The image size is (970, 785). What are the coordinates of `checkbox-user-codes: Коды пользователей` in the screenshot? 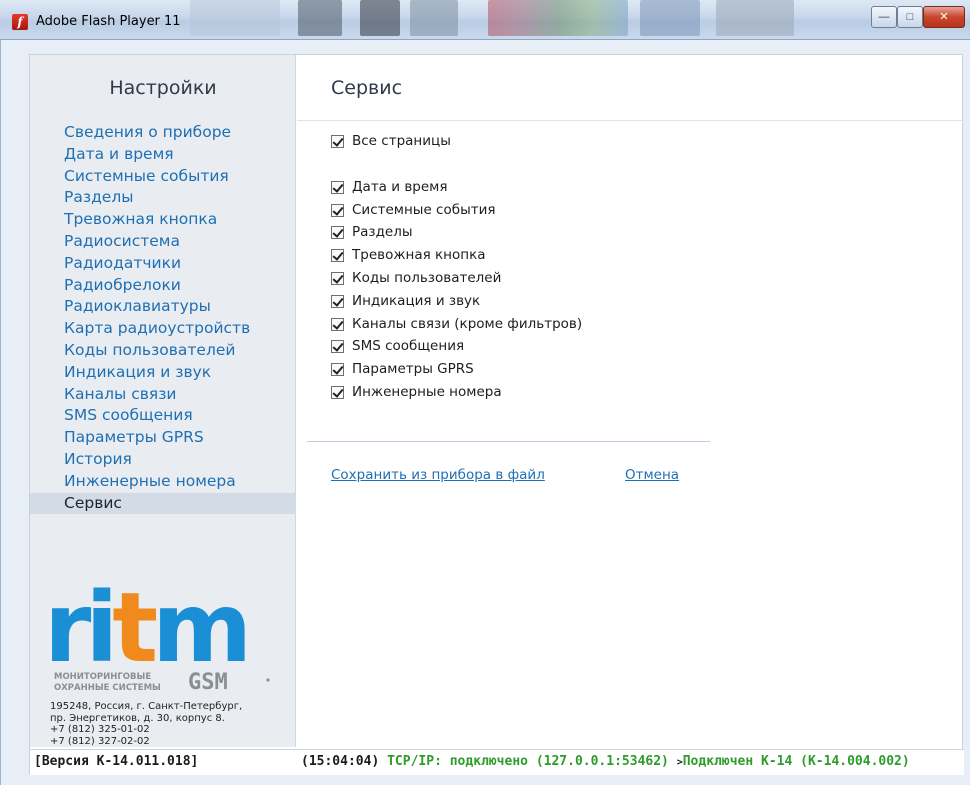 It's located at (416, 278).